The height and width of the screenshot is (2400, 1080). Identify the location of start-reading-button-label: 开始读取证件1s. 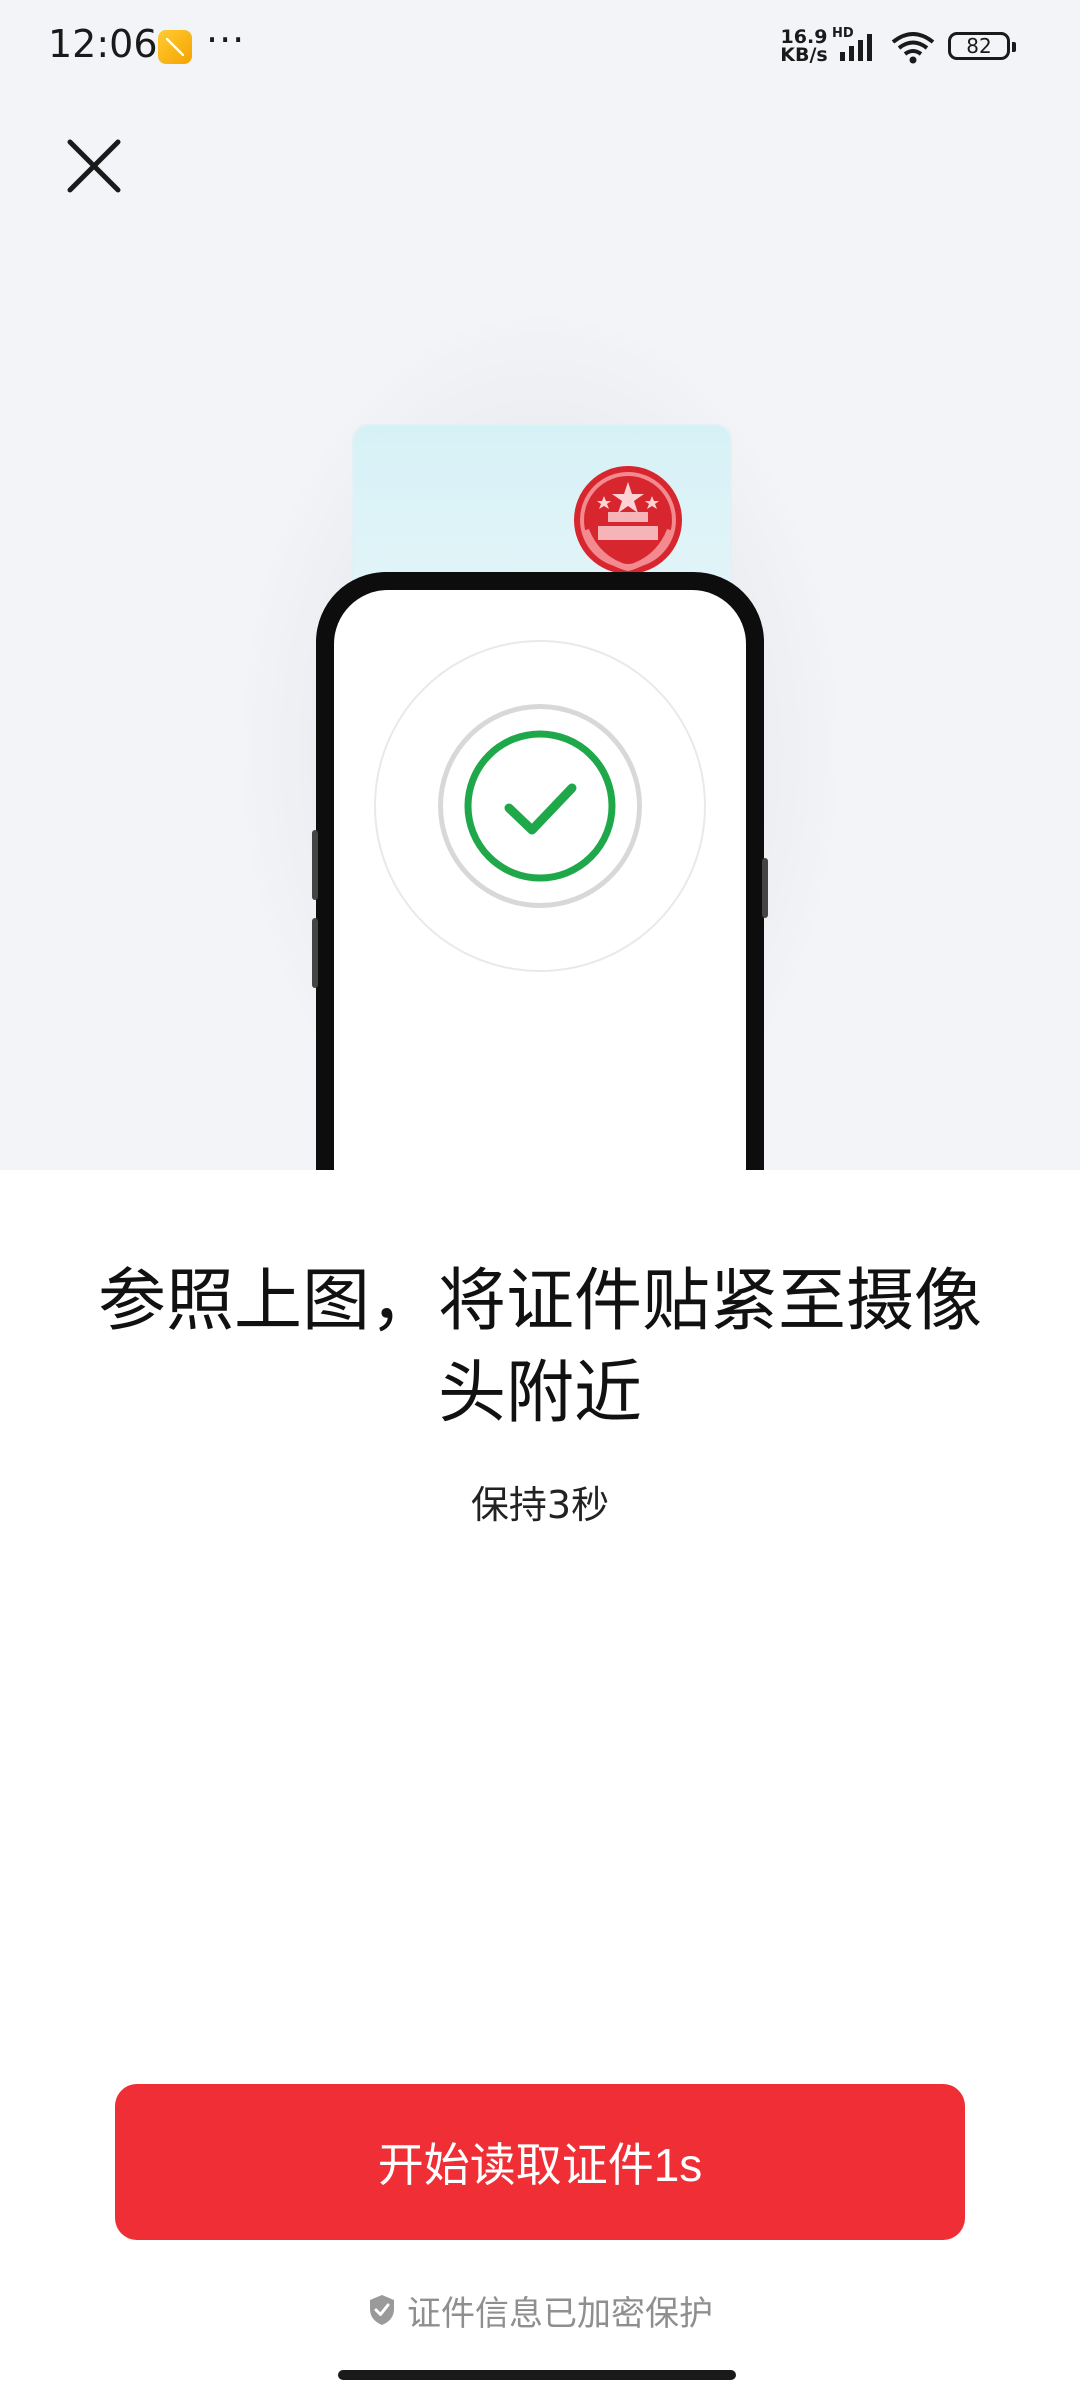
(540, 2165).